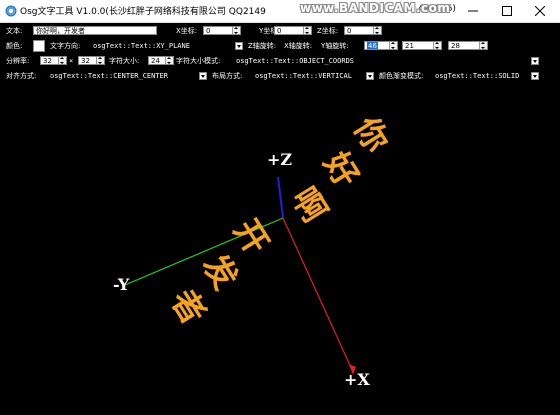 Image resolution: width=560 pixels, height=415 pixels. What do you see at coordinates (307, 30) in the screenshot?
I see `y-coord-spinner` at bounding box center [307, 30].